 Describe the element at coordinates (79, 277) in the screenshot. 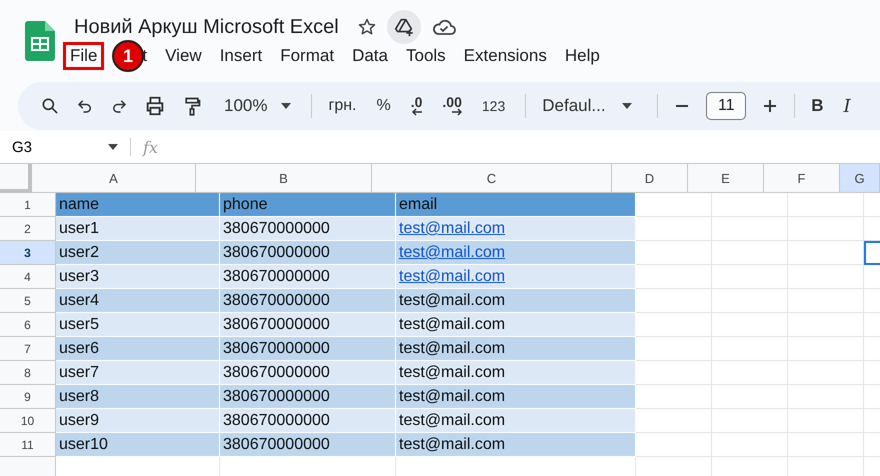

I see `table-cell: user3` at that location.